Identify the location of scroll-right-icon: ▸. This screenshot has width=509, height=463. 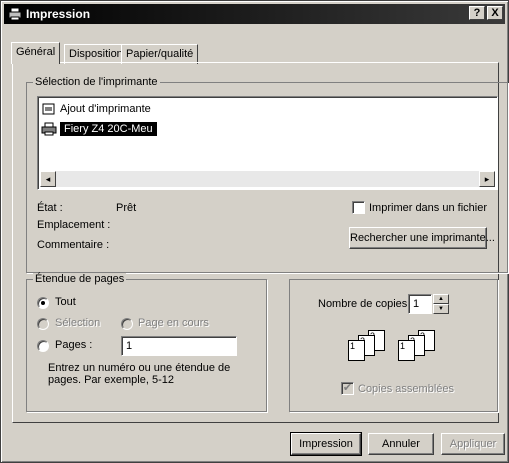
(487, 179).